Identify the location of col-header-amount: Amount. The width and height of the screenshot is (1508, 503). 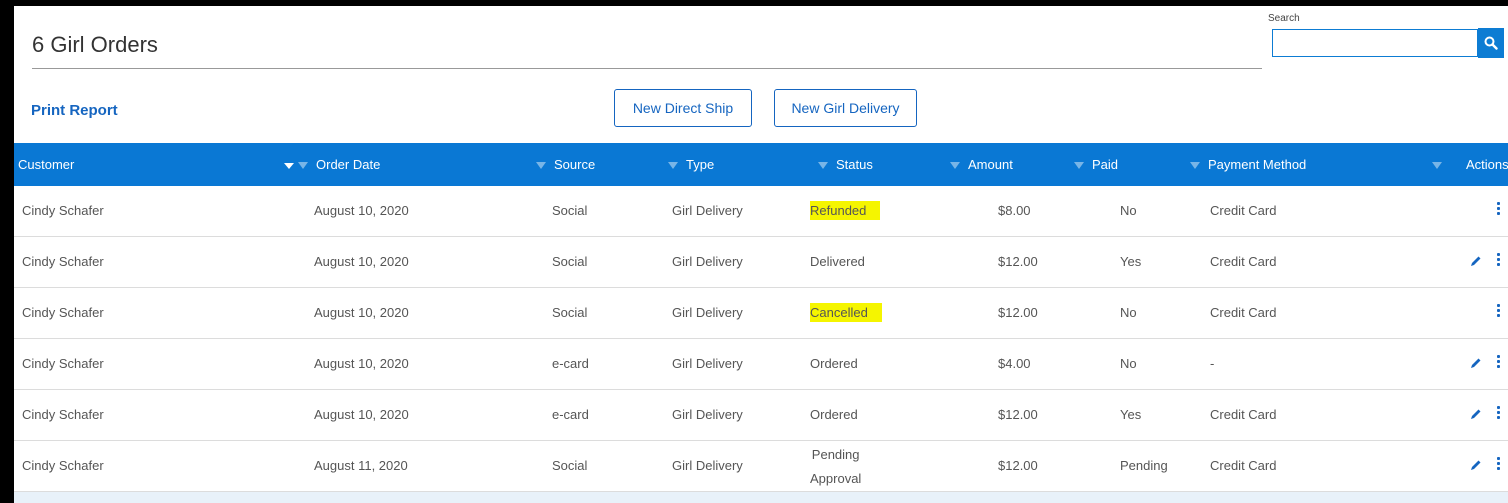
(981, 164).